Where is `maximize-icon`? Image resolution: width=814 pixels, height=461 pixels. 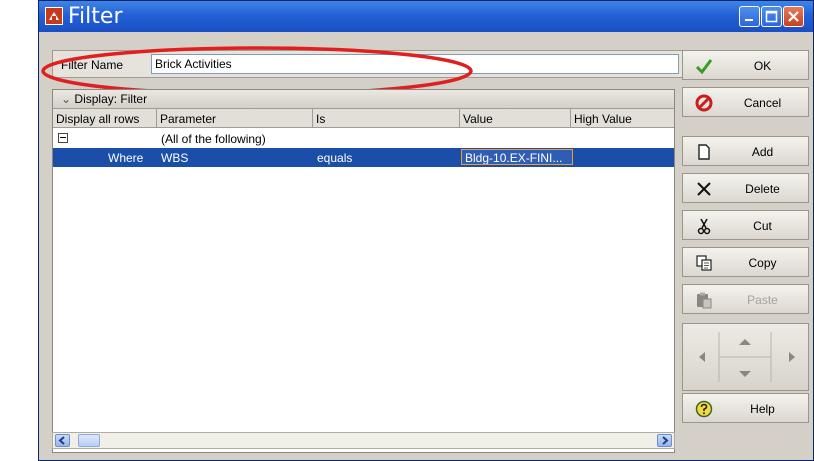
maximize-icon is located at coordinates (771, 16).